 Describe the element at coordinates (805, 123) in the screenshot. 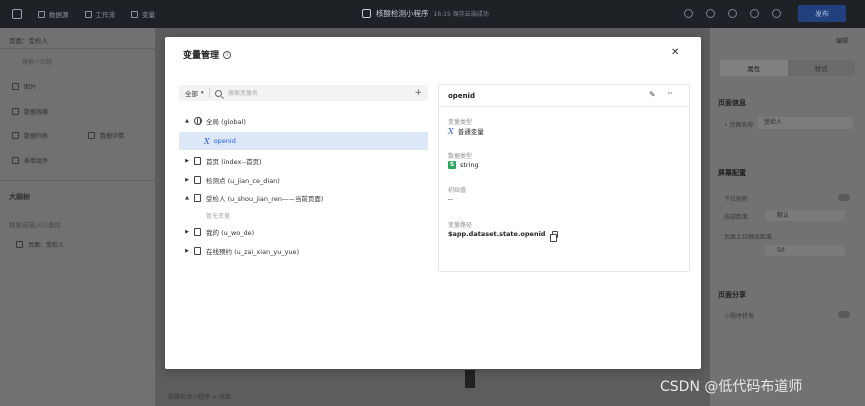

I see `page-name-input: 受检人` at that location.